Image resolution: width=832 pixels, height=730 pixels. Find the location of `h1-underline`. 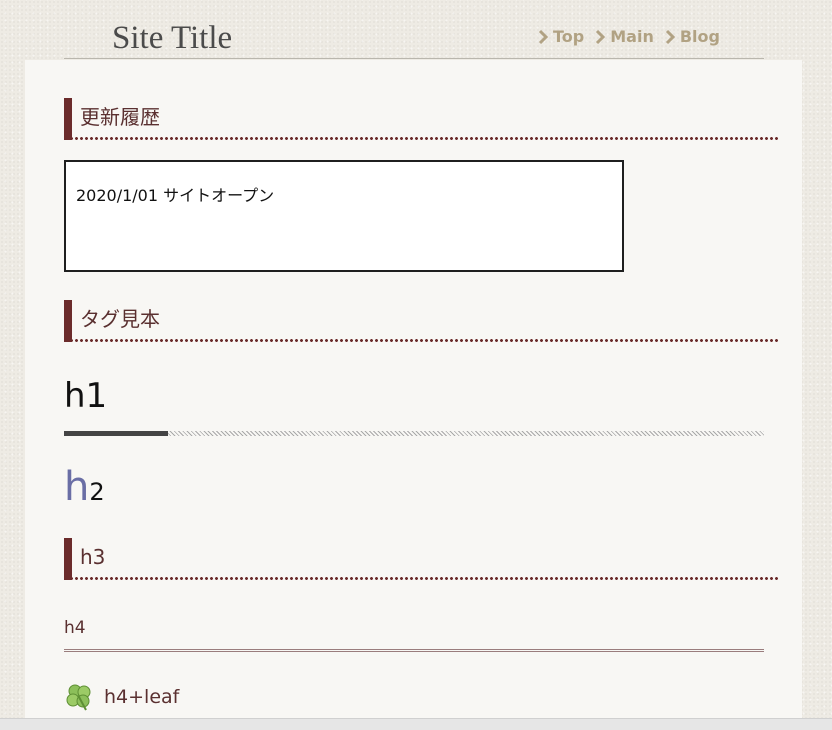

h1-underline is located at coordinates (414, 433).